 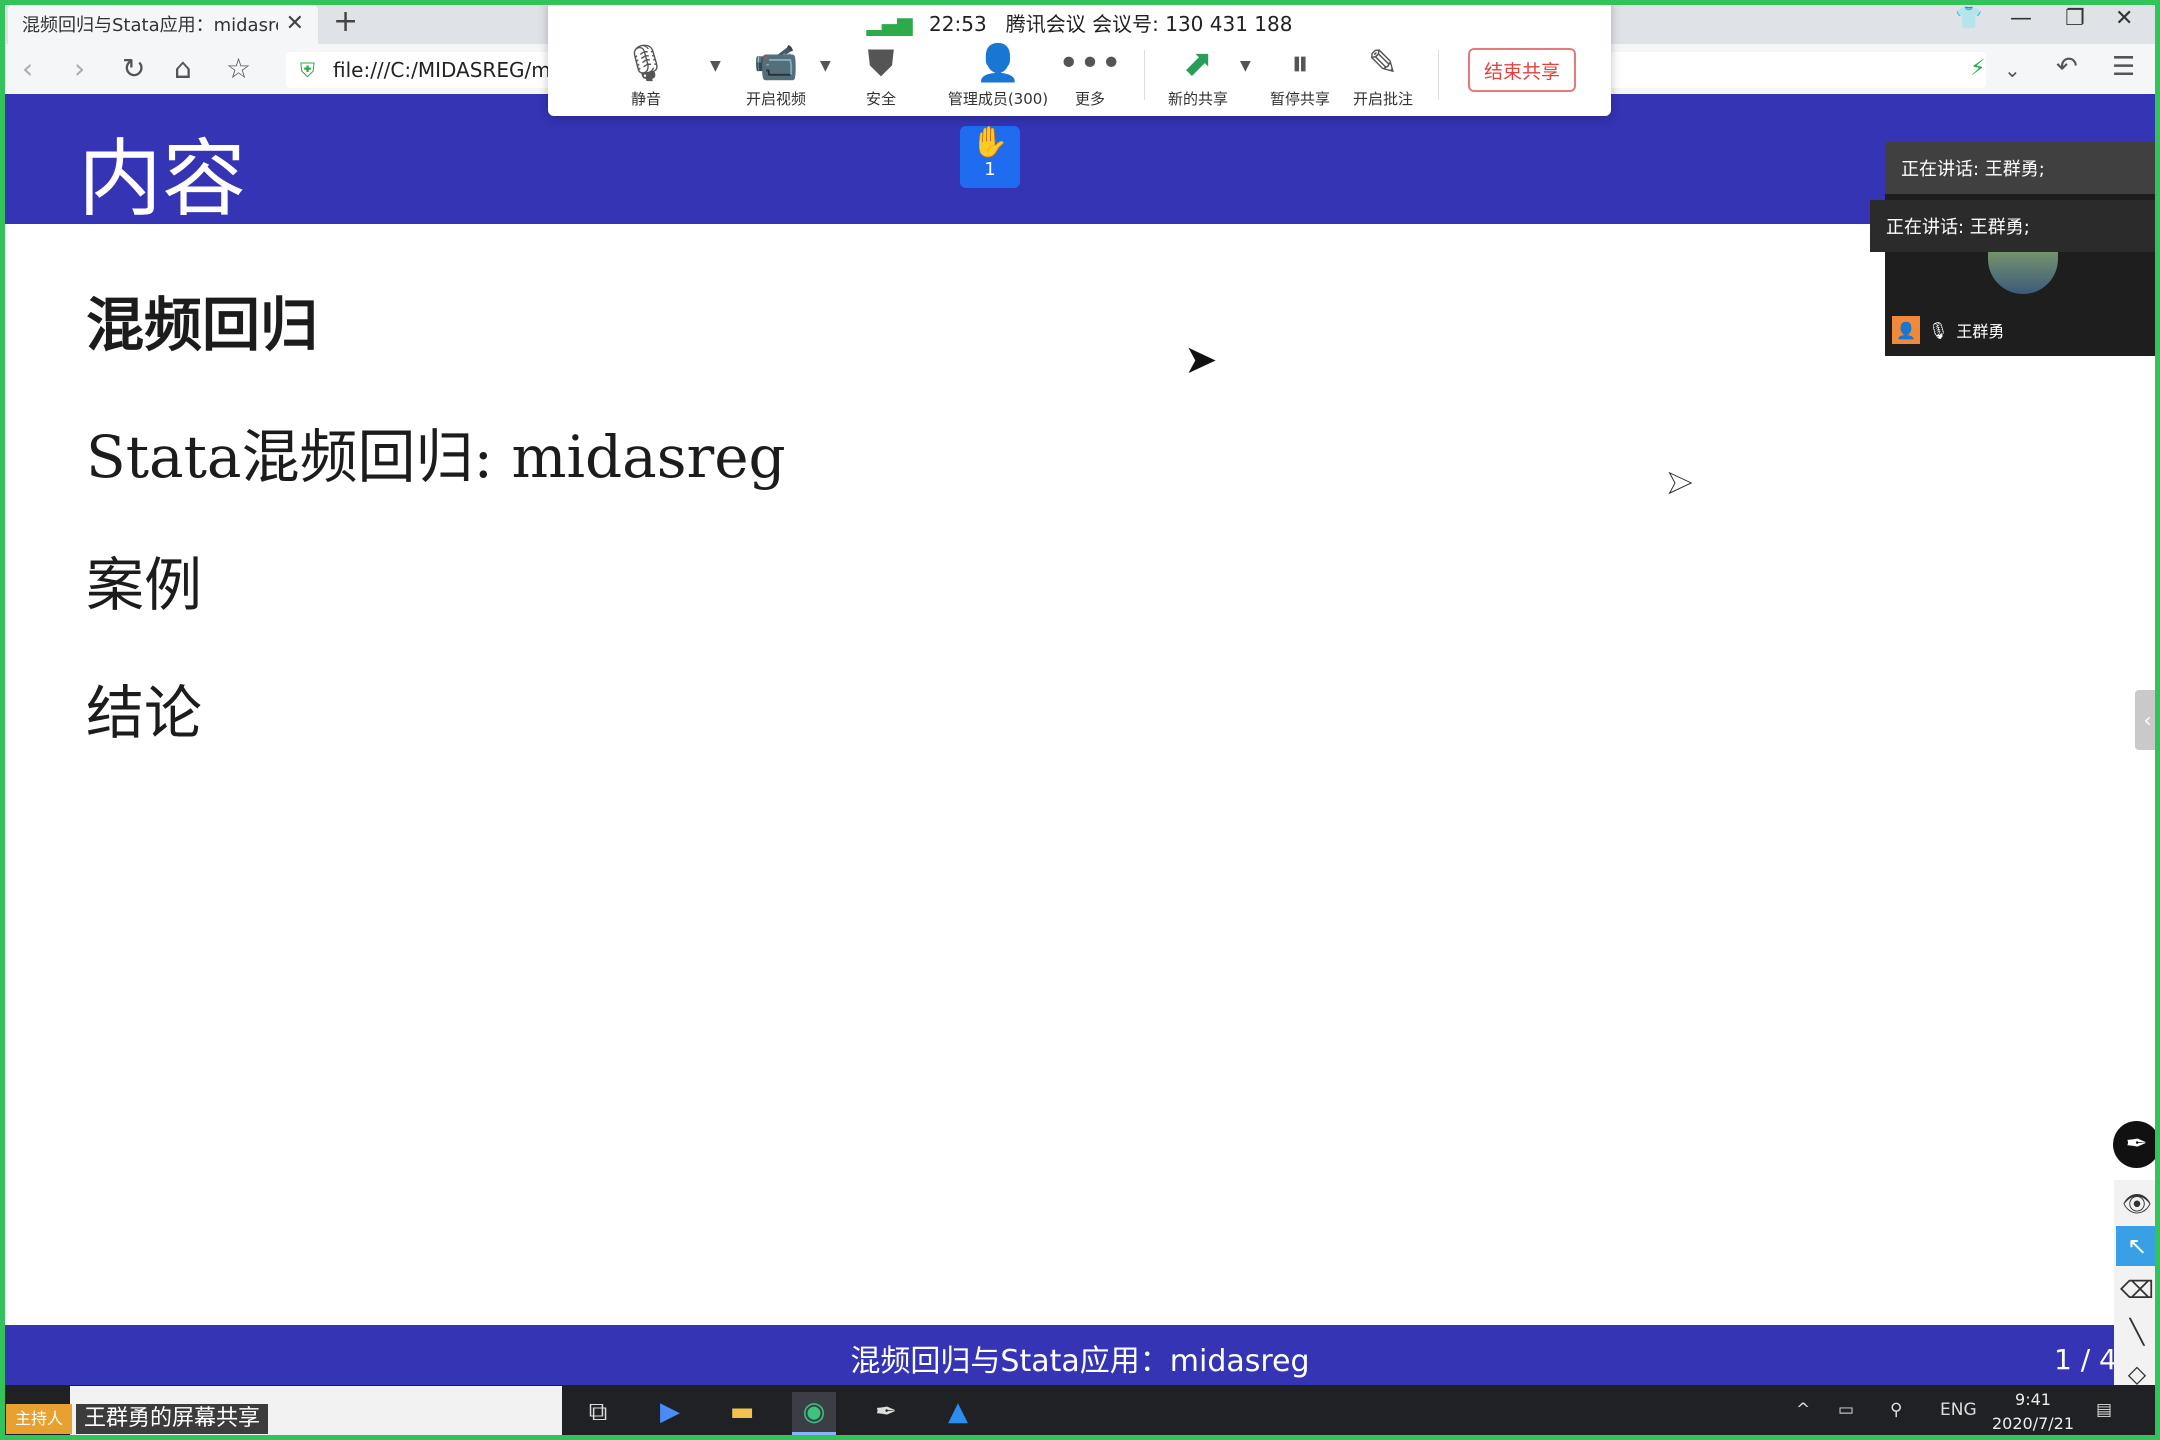 I want to click on raised-hands-count: 1, so click(x=990, y=169).